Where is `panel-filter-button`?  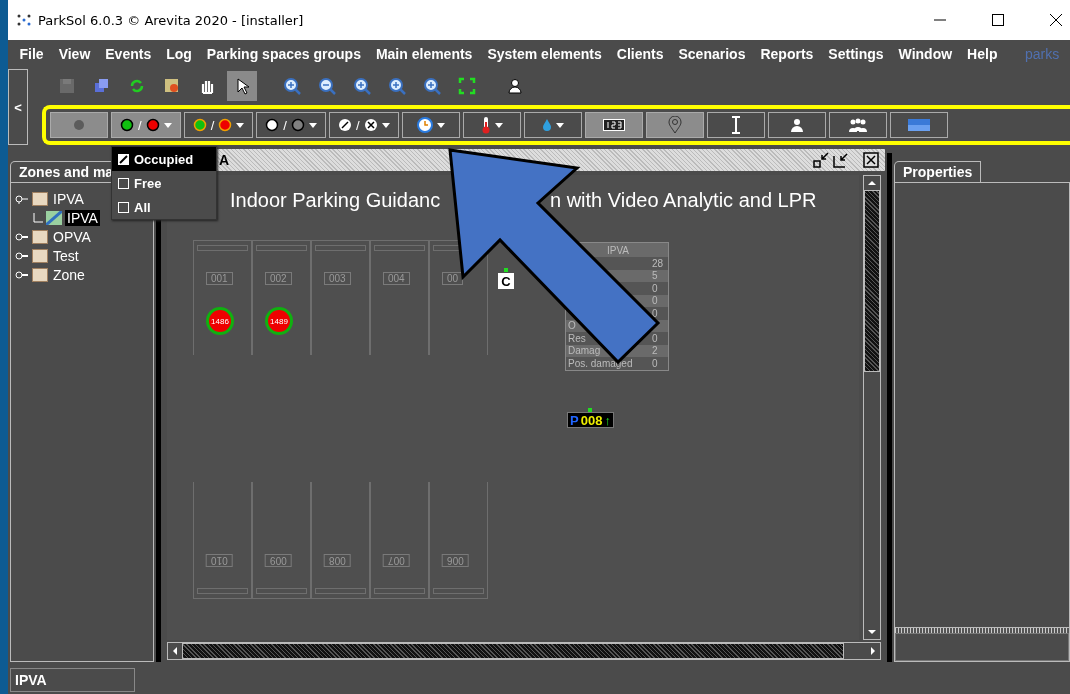
panel-filter-button is located at coordinates (918, 125).